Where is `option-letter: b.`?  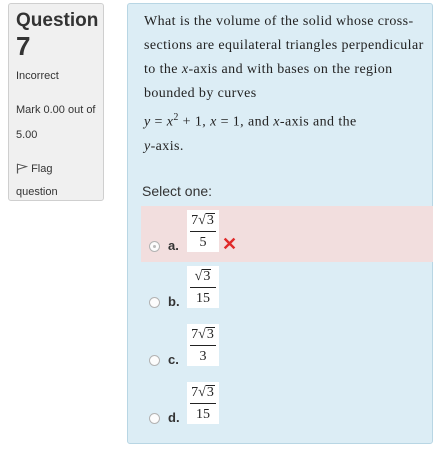
option-letter: b. is located at coordinates (174, 301).